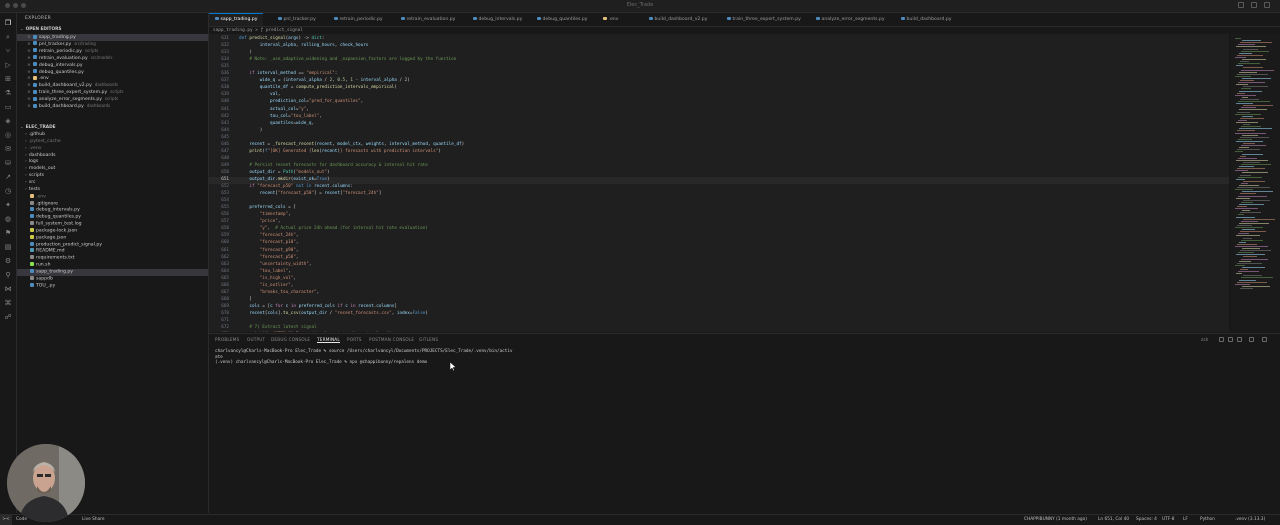 The width and height of the screenshot is (1280, 525). Describe the element at coordinates (244, 222) in the screenshot. I see `code-line: 657 "price",` at that location.